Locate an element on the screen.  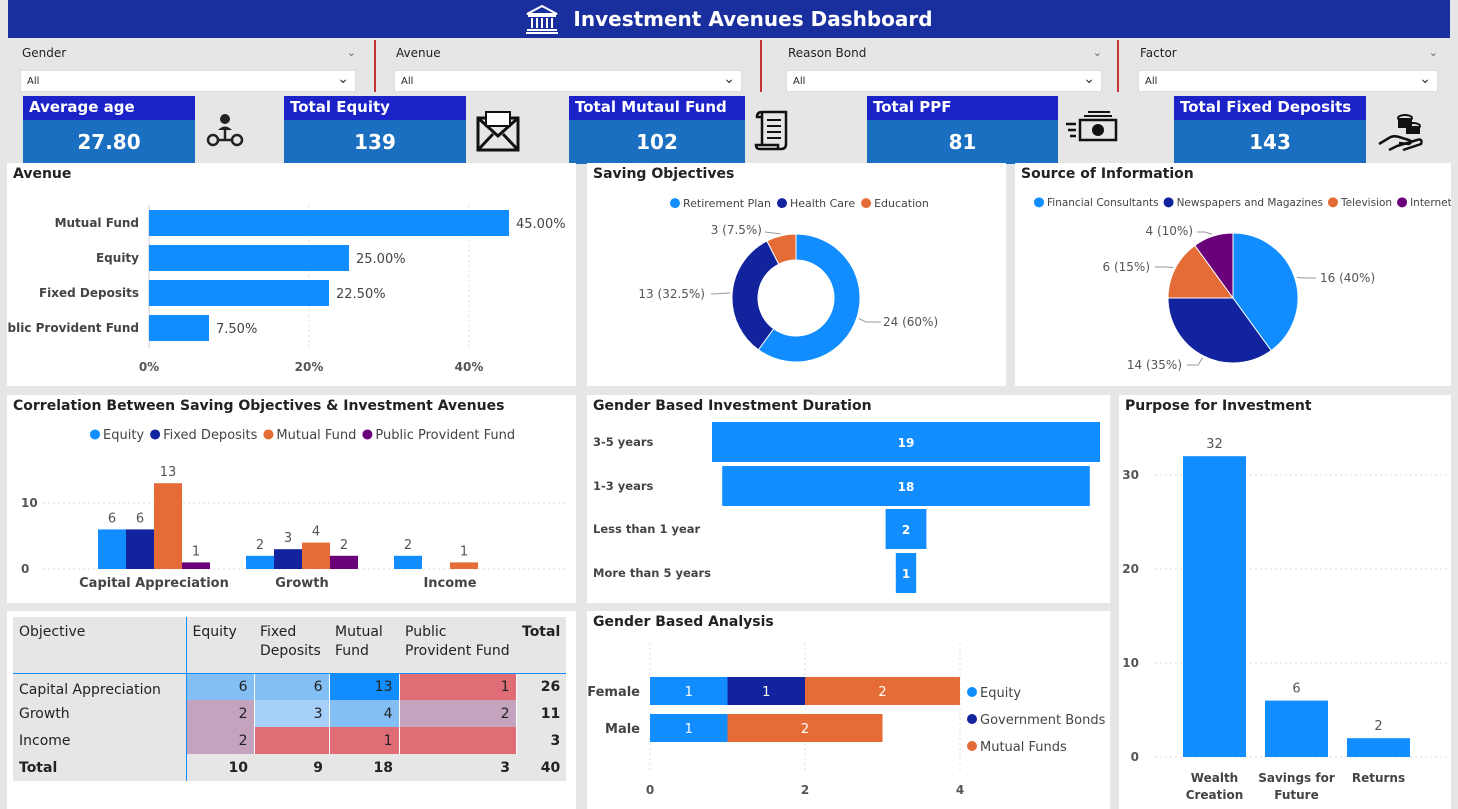
reason-bond-dropdown: All ⌄ is located at coordinates (944, 81).